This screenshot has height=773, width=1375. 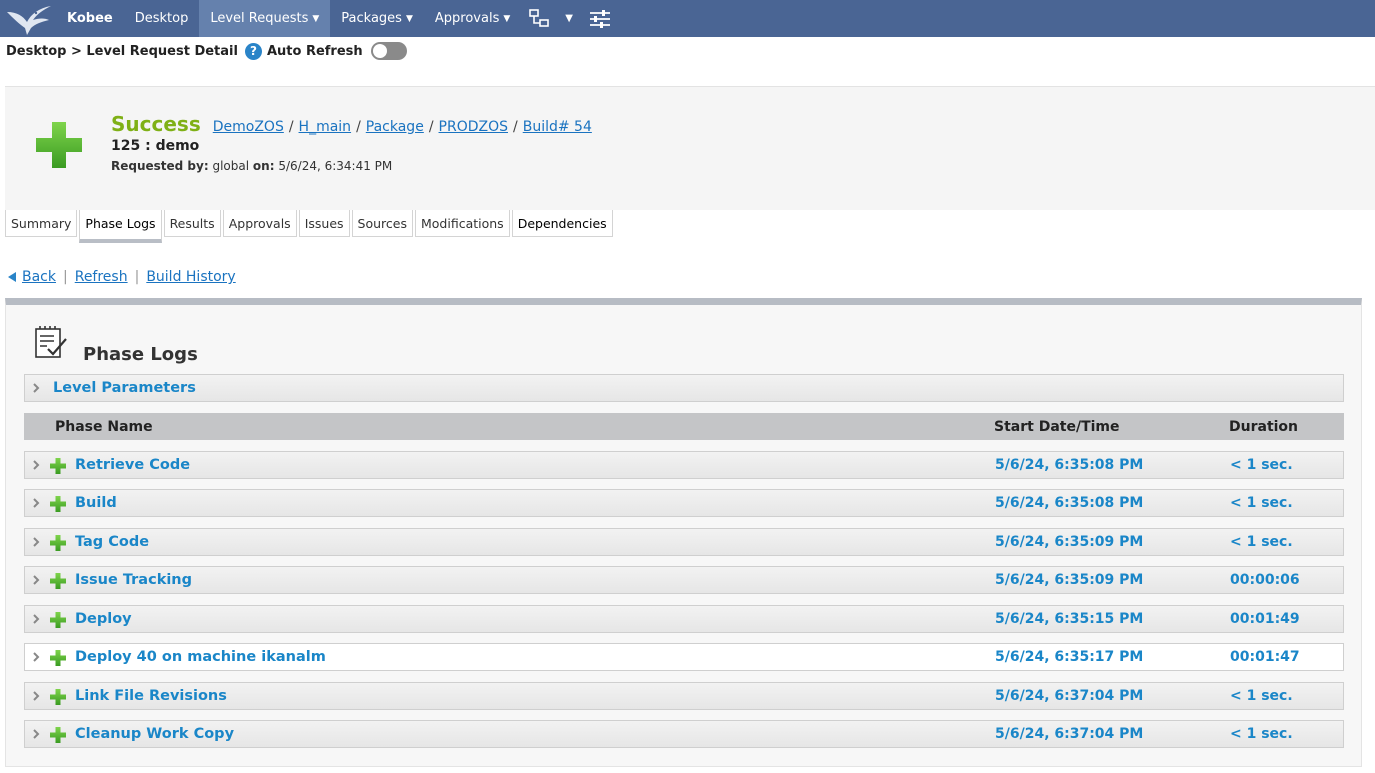 I want to click on tab-approvals: Approvals, so click(x=259, y=223).